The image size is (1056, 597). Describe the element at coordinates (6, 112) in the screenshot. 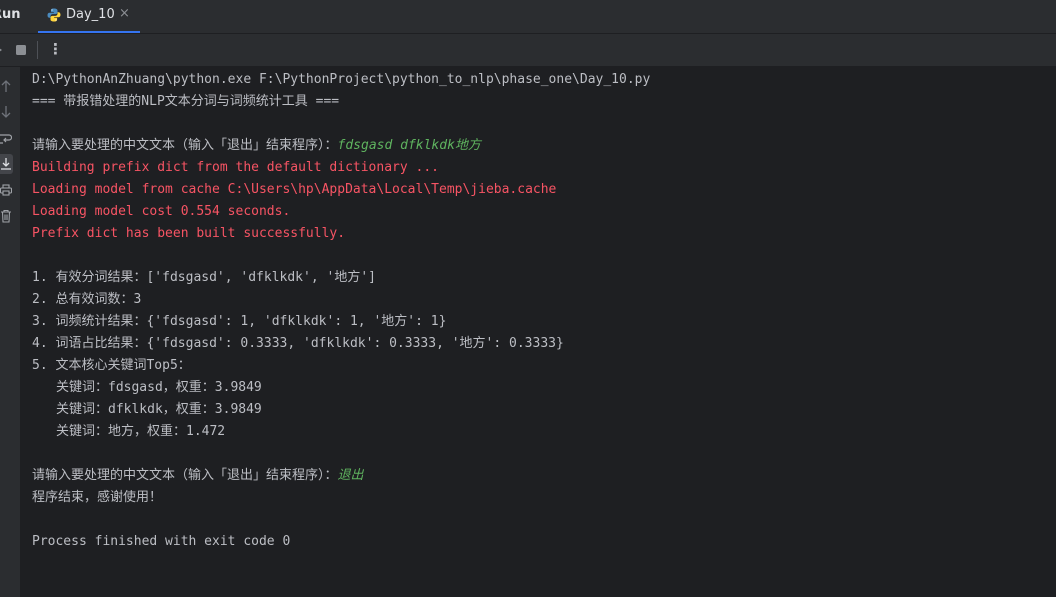

I see `arrow-down-icon` at that location.